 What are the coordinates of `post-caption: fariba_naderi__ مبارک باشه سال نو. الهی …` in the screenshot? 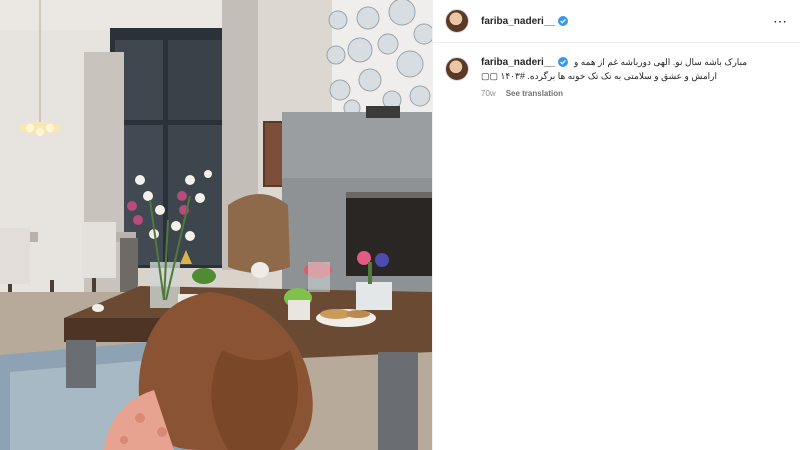 It's located at (616, 70).